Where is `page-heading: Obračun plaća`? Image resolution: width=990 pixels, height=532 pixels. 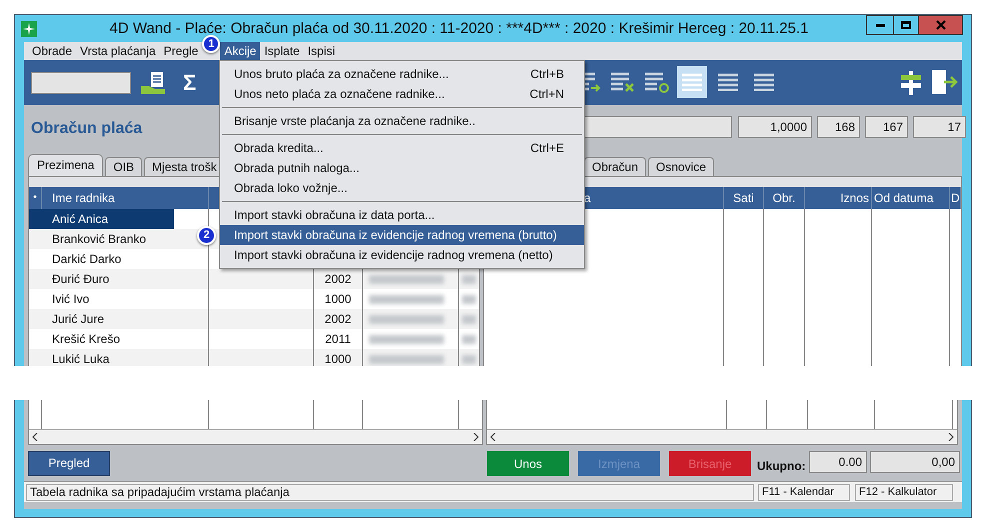 page-heading: Obračun plaća is located at coordinates (86, 129).